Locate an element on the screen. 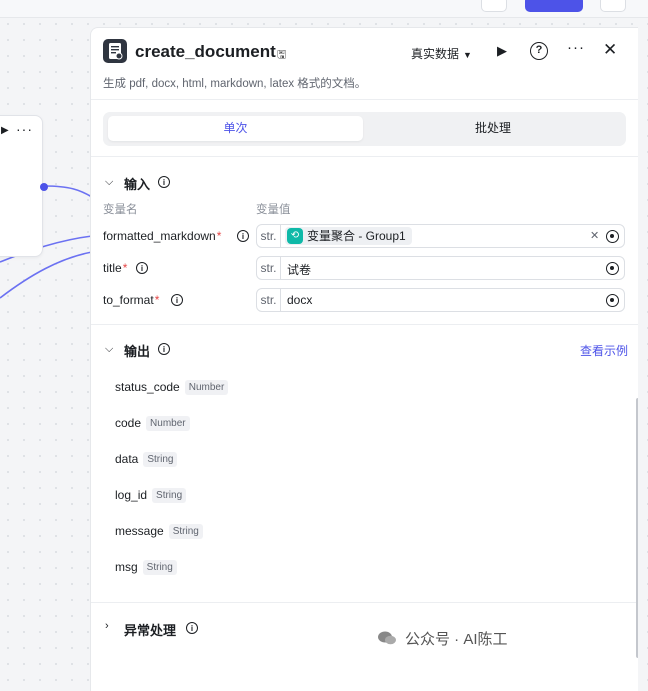 The height and width of the screenshot is (691, 648). input-value-text: 试卷 is located at coordinates (299, 269).